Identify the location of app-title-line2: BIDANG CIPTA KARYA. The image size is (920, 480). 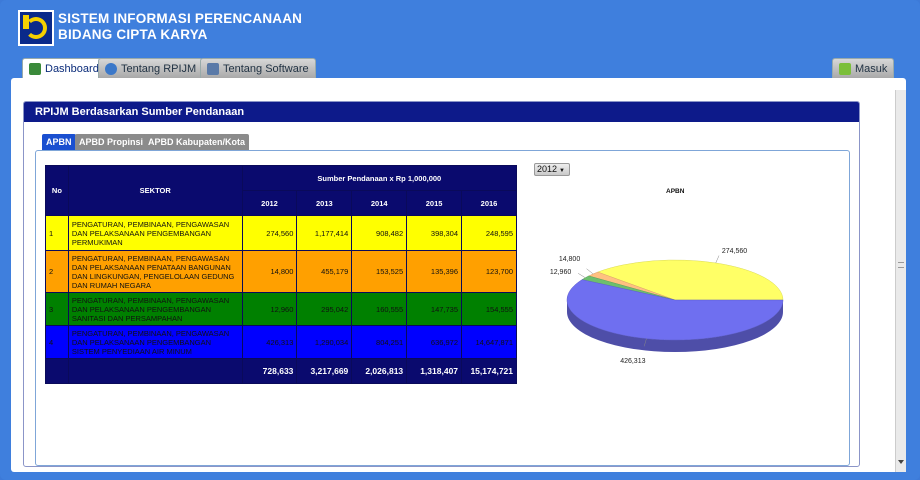
(133, 34).